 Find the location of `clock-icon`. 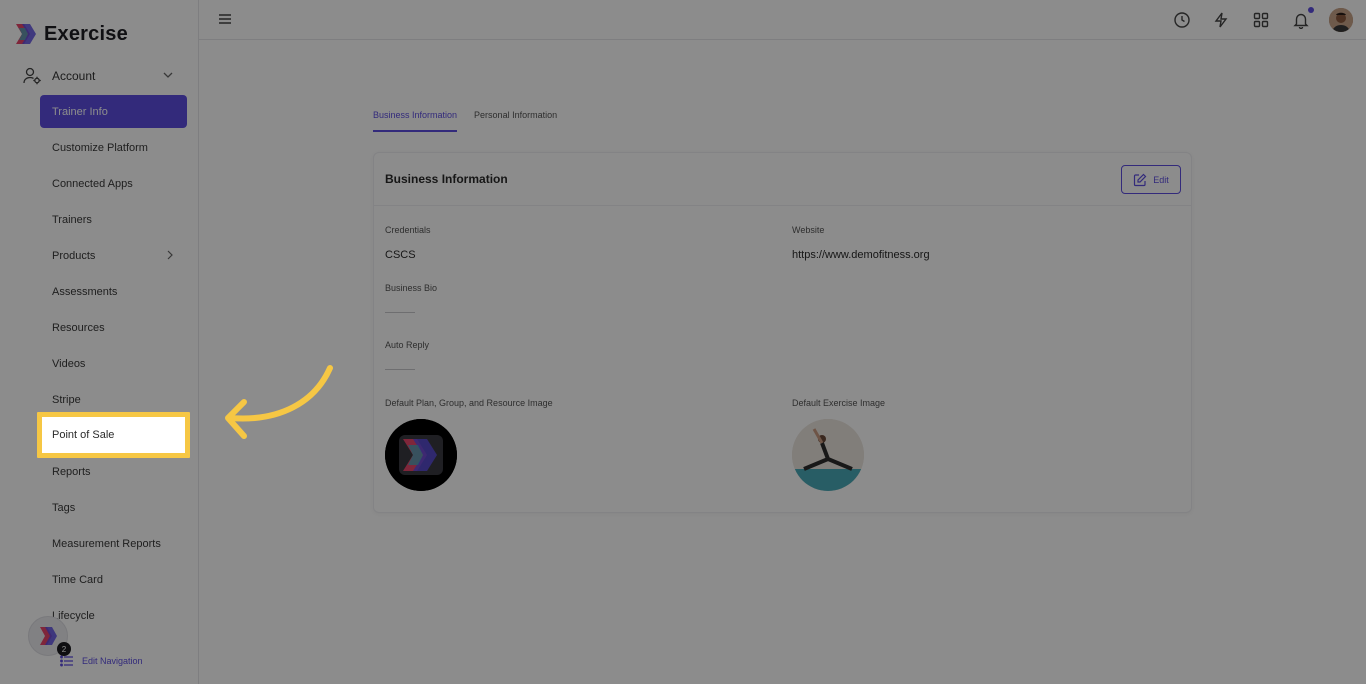

clock-icon is located at coordinates (1182, 20).